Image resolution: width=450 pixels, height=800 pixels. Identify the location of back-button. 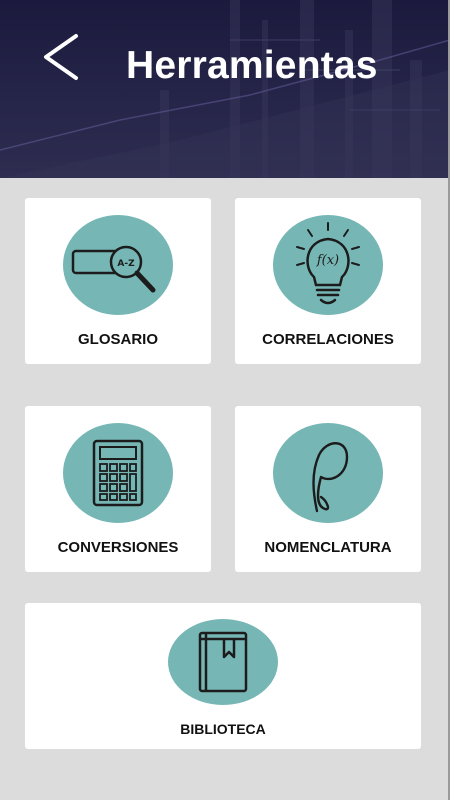
(61, 57).